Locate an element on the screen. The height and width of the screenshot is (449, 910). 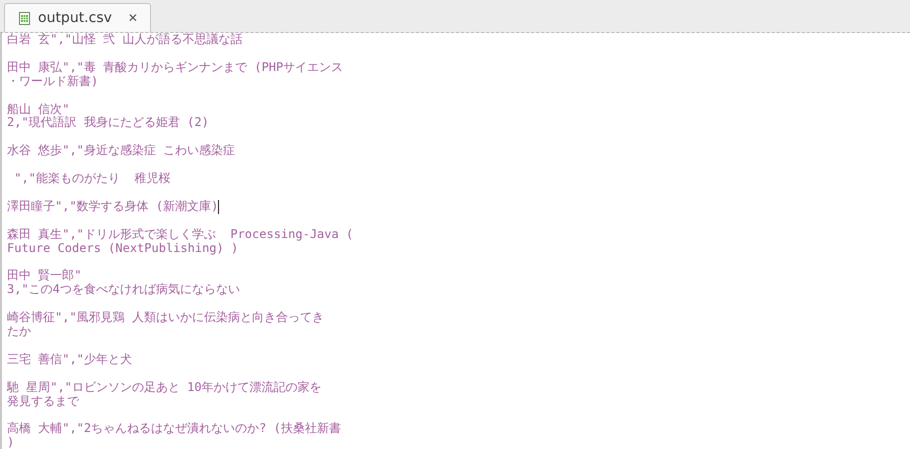
text-line: ・ワールド新書) is located at coordinates (52, 81).